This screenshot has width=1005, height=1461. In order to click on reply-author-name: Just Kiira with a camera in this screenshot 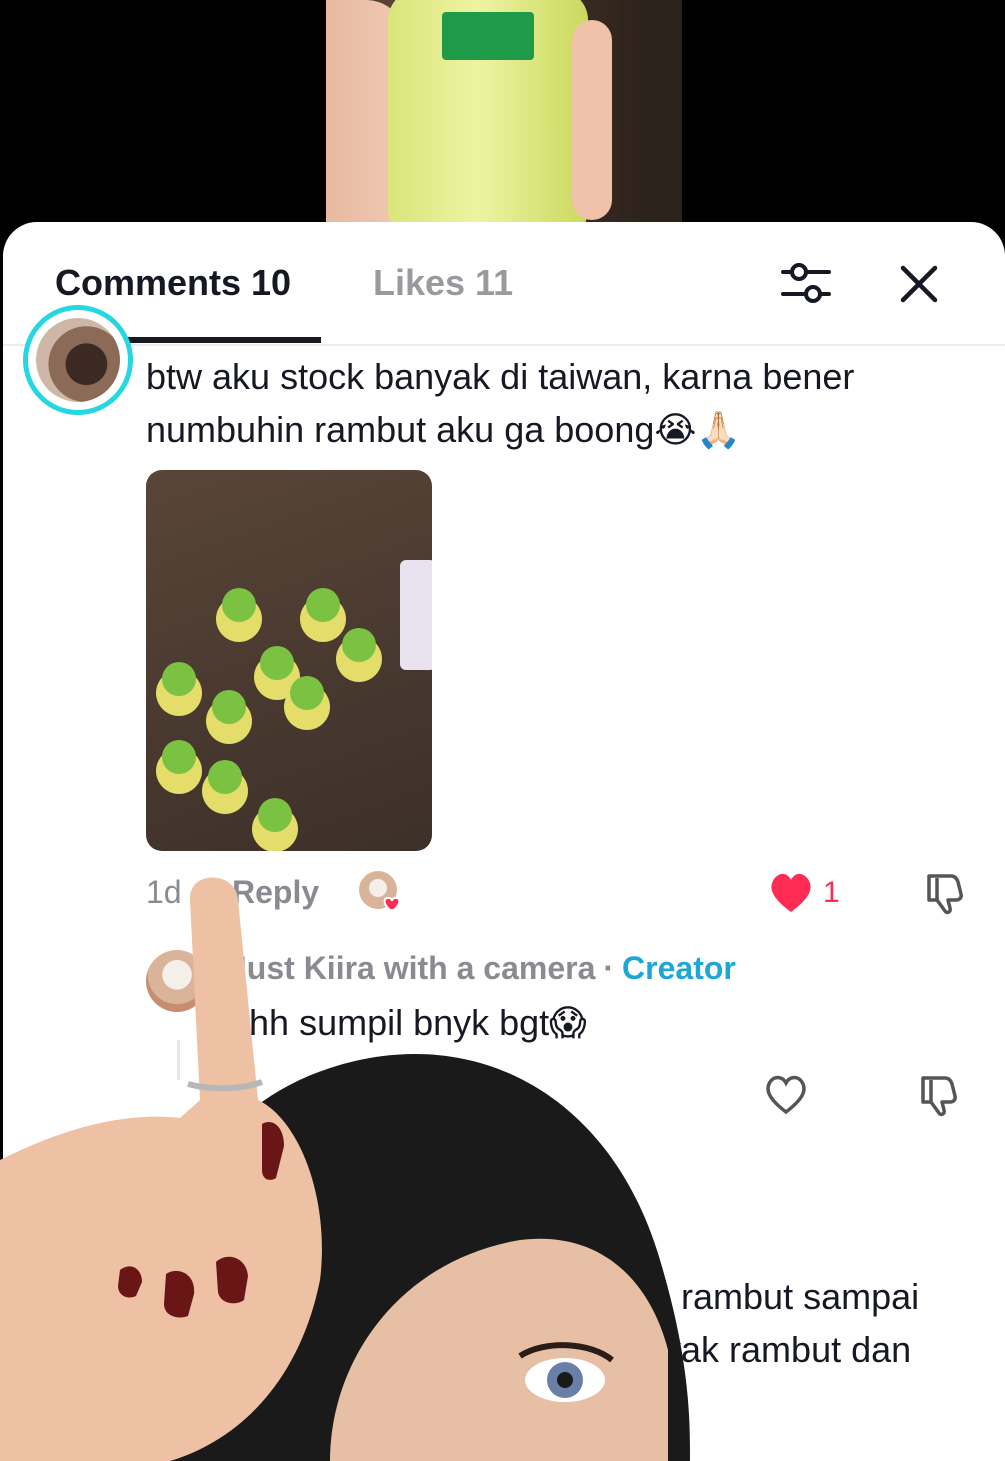, I will do `click(412, 968)`.